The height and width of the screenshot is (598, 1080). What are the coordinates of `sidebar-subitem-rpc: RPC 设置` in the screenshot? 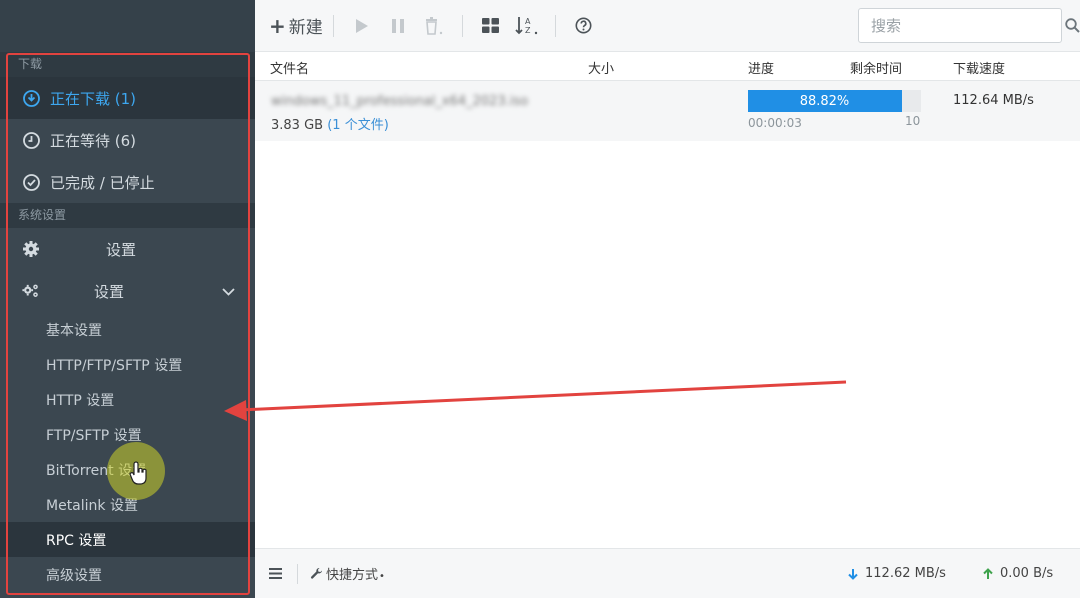 It's located at (127, 539).